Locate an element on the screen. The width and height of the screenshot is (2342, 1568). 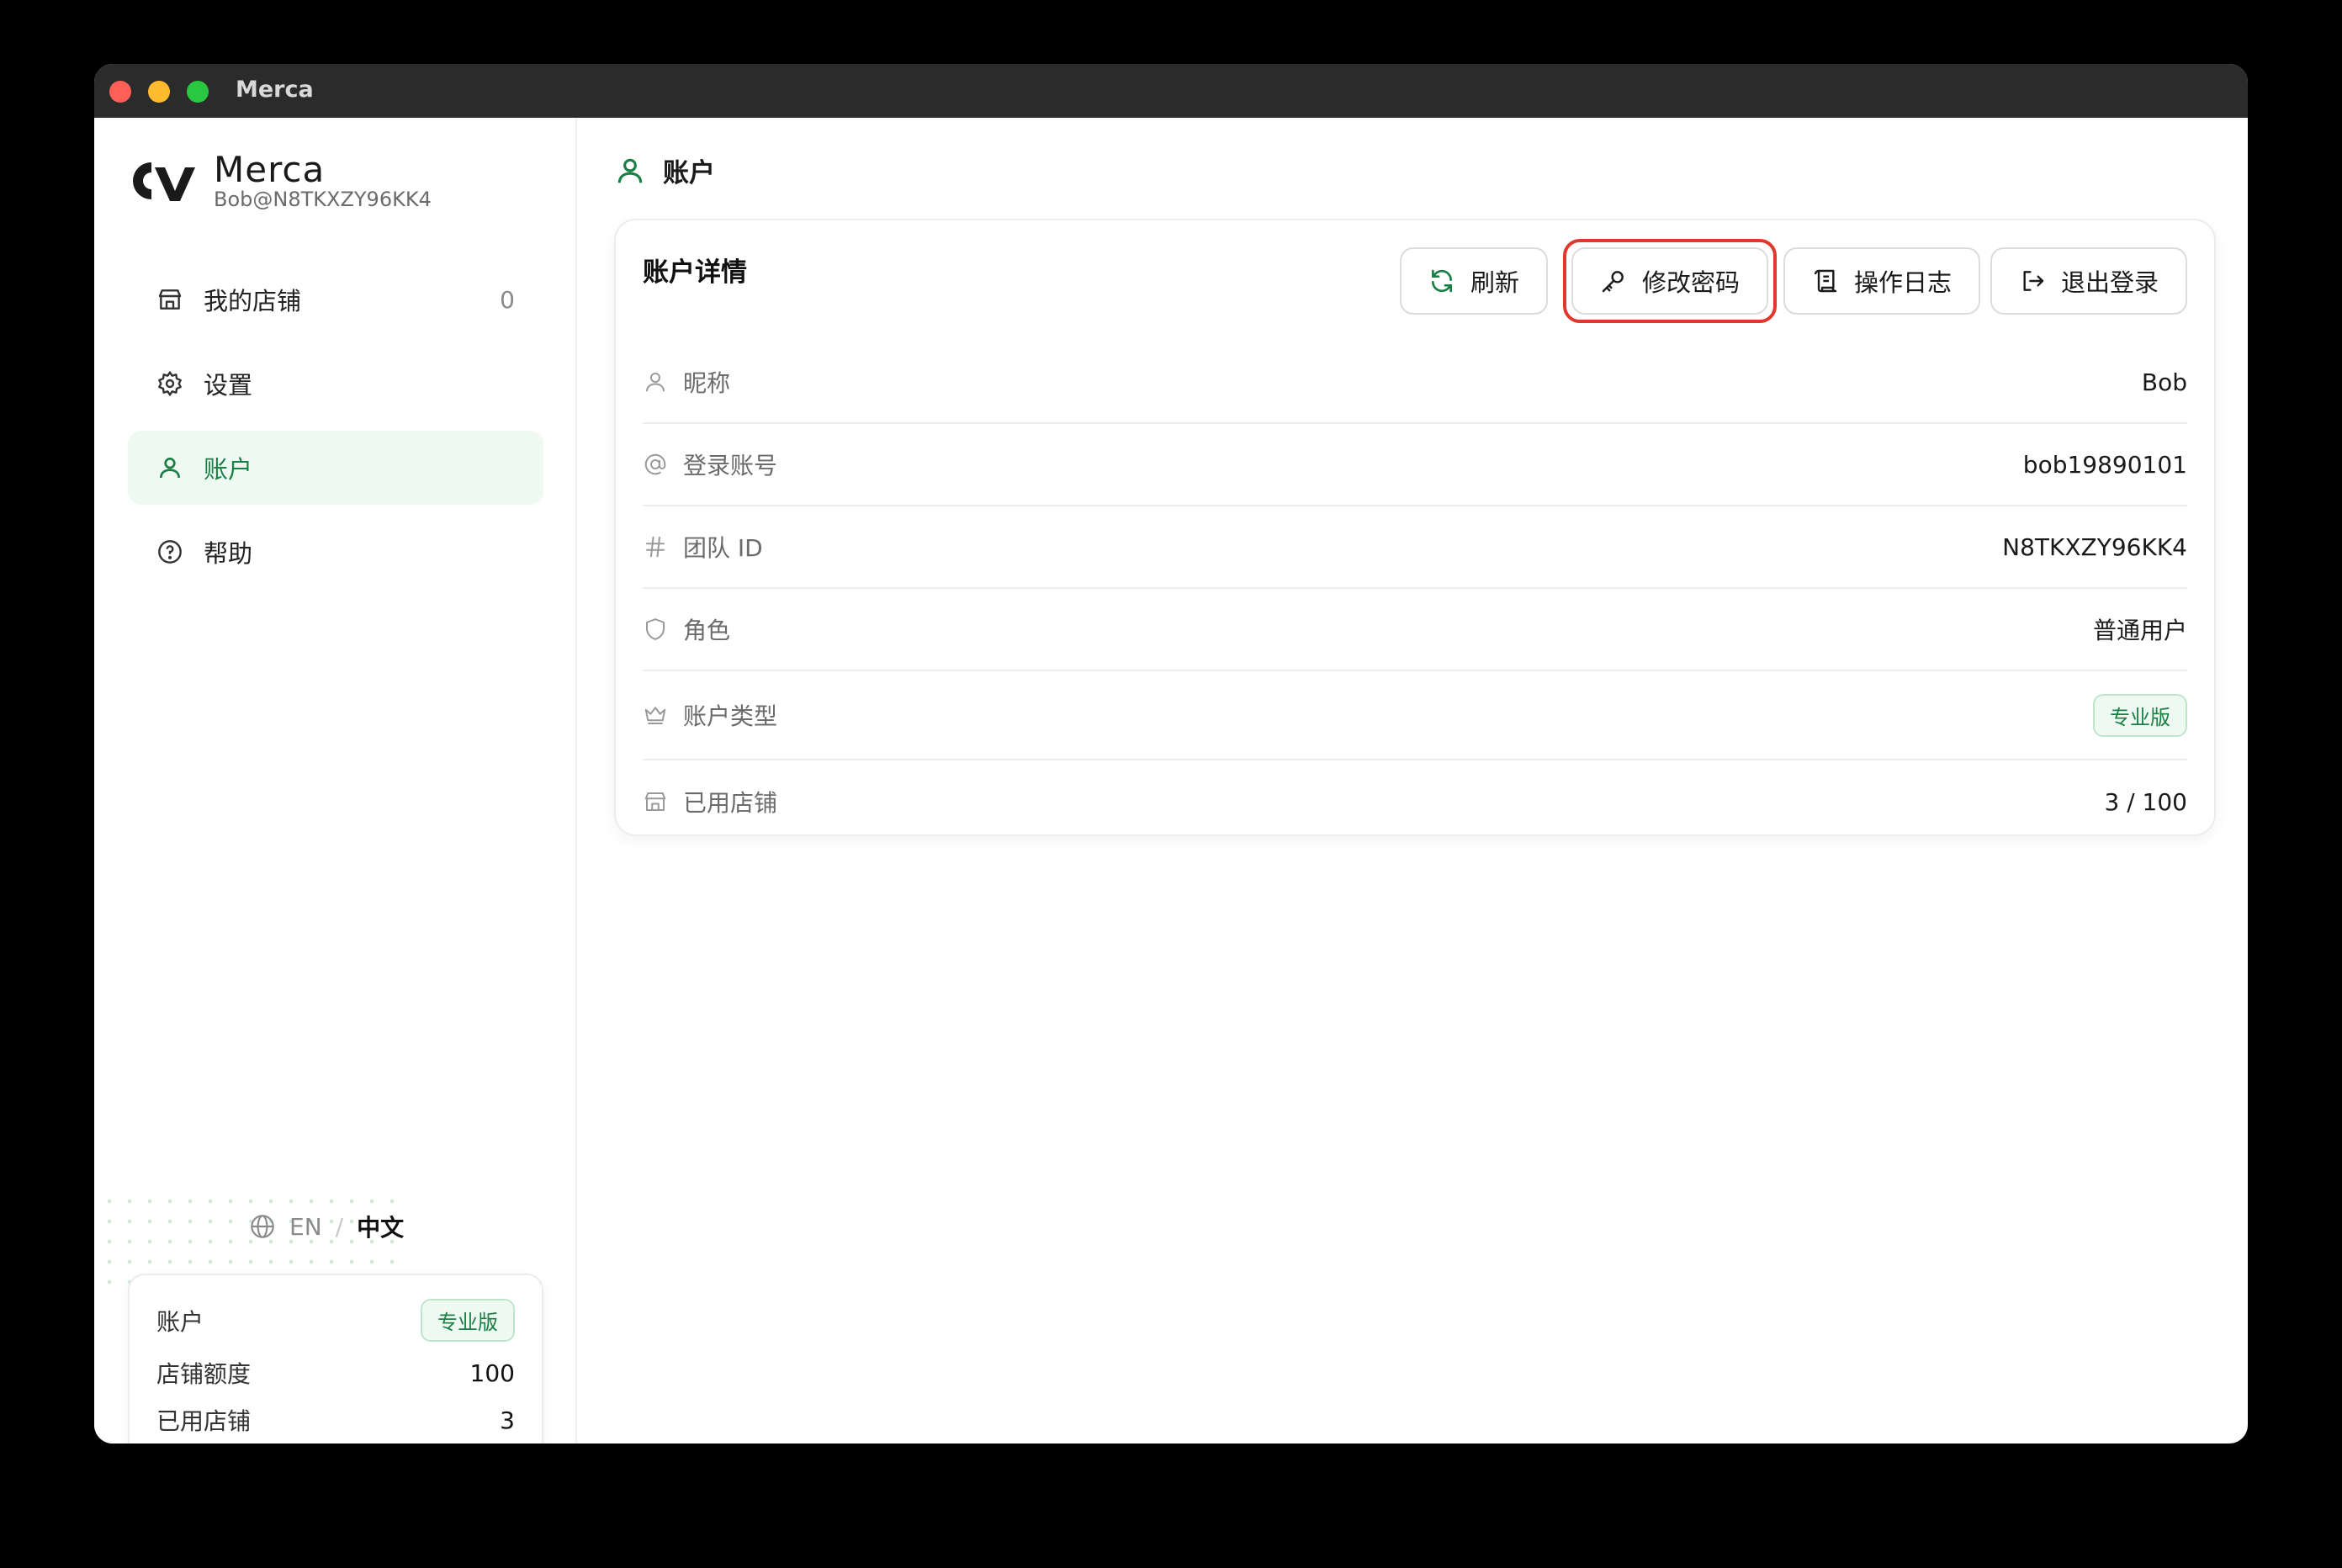
panel-title: 账户详情 is located at coordinates (695, 272).